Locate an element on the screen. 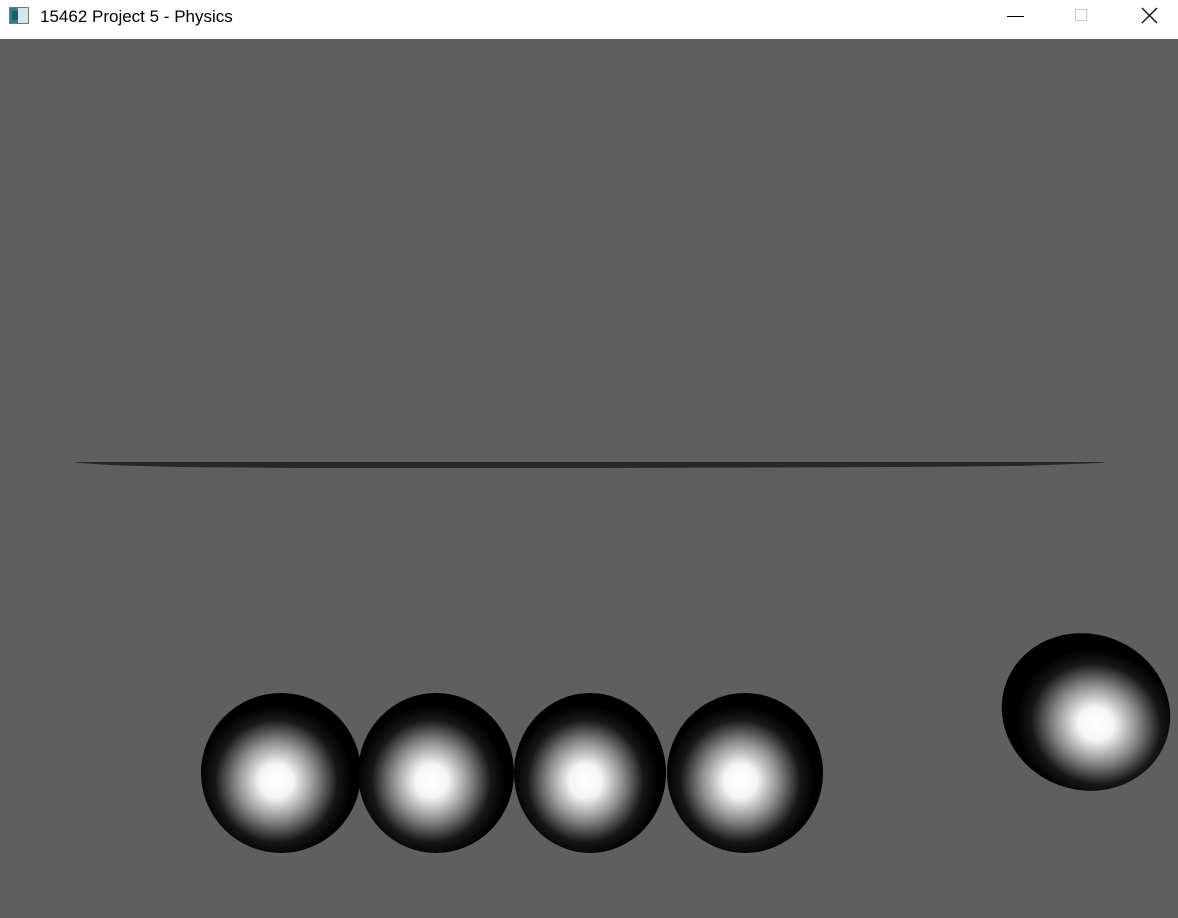 Image resolution: width=1178 pixels, height=918 pixels. title-bar: 15462 Project 5 - Physics is located at coordinates (589, 19).